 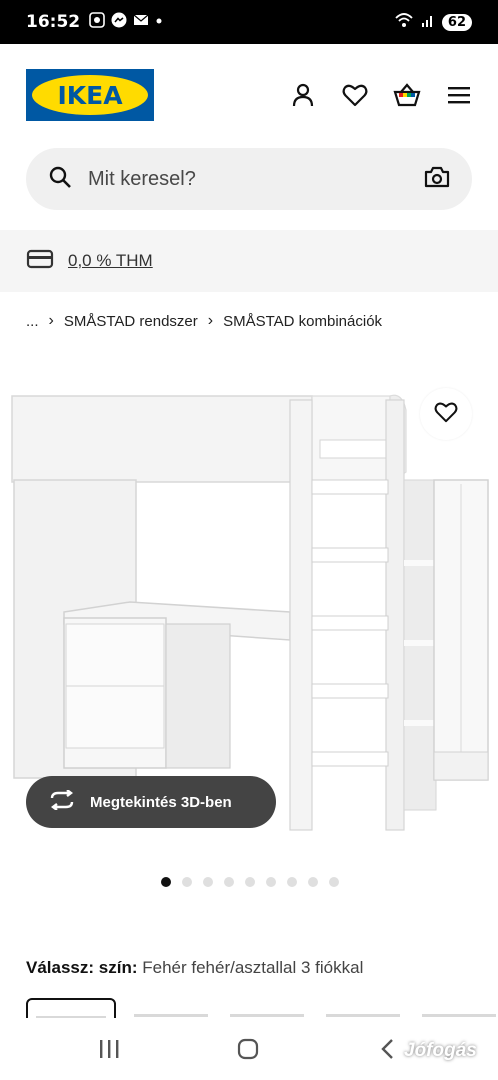 What do you see at coordinates (456, 22) in the screenshot?
I see `battery-indicator: 62` at bounding box center [456, 22].